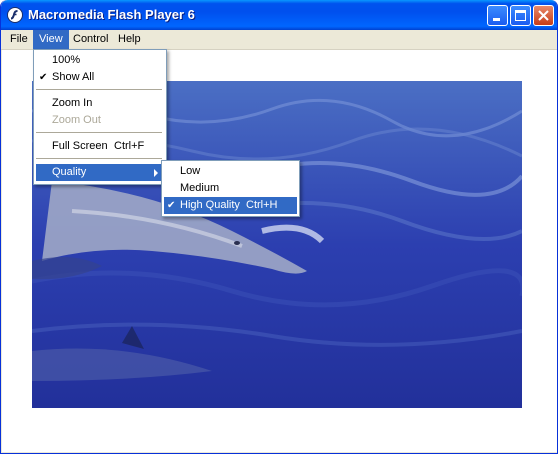  I want to click on menu-item-label: Show All, so click(73, 77).